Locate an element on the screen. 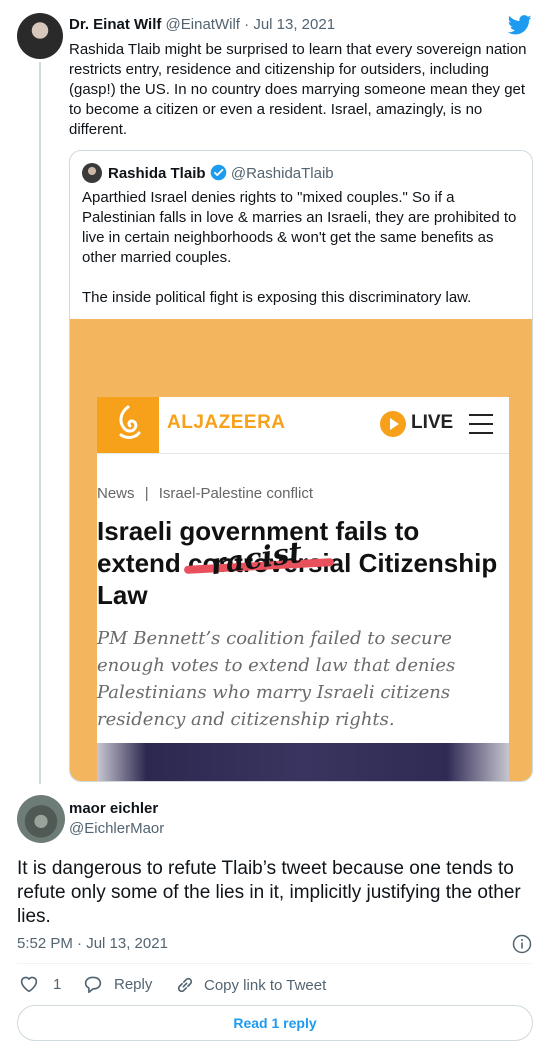  author-handle: @EinatWilf is located at coordinates (203, 24).